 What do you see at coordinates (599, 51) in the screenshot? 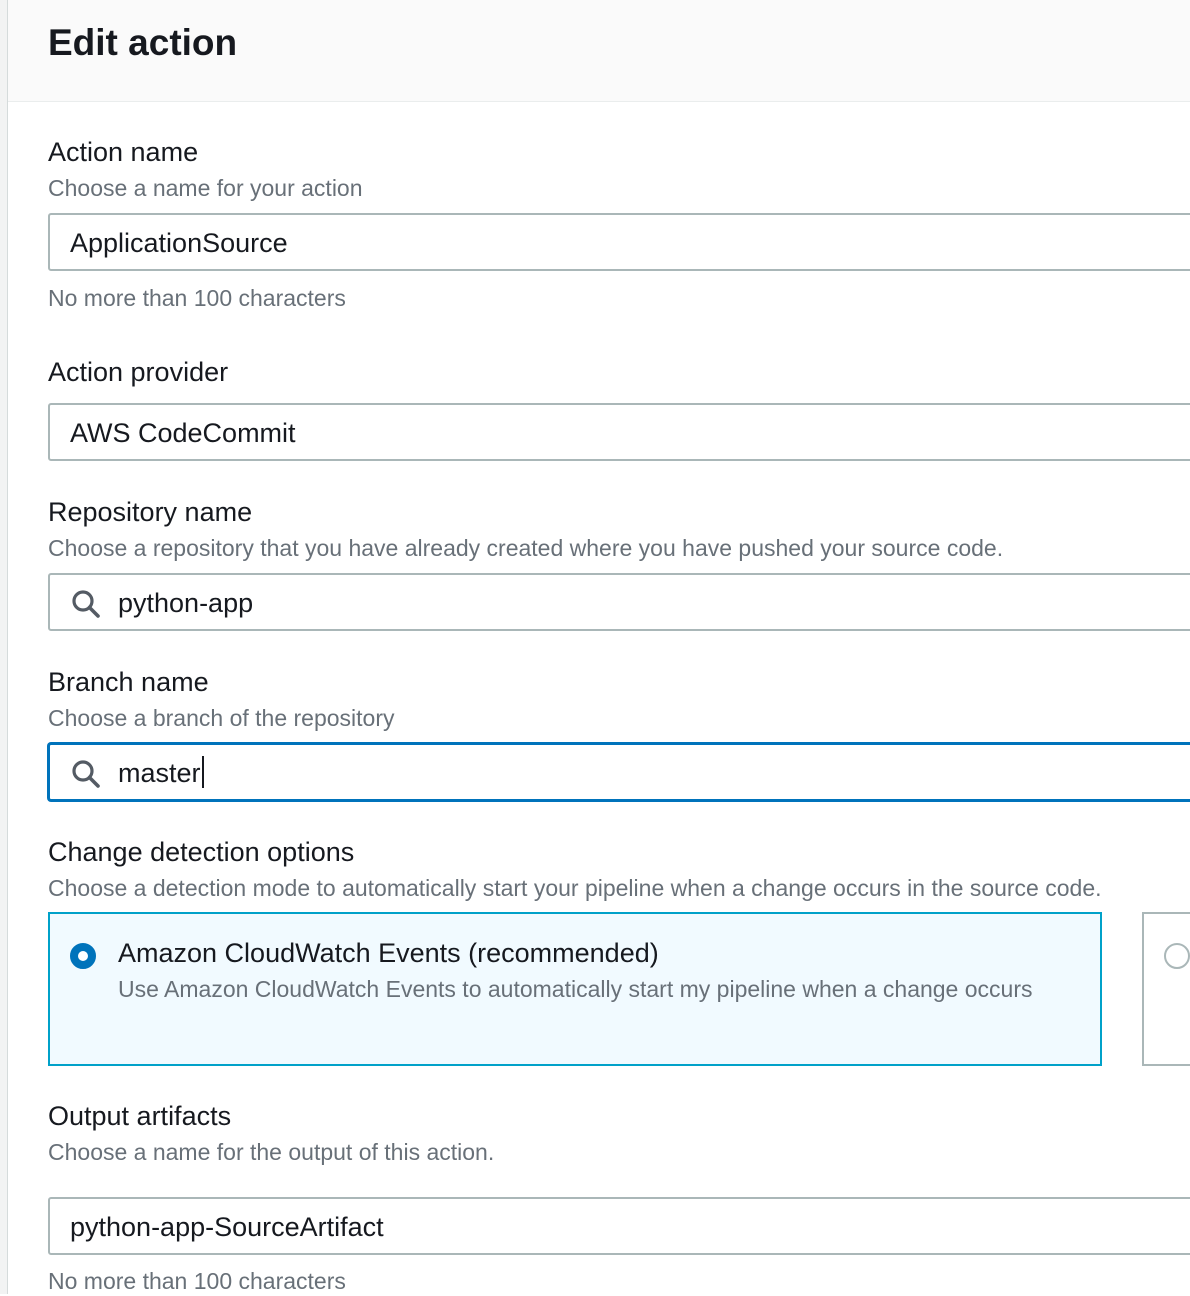
I see `dialog-header: Edit action` at bounding box center [599, 51].